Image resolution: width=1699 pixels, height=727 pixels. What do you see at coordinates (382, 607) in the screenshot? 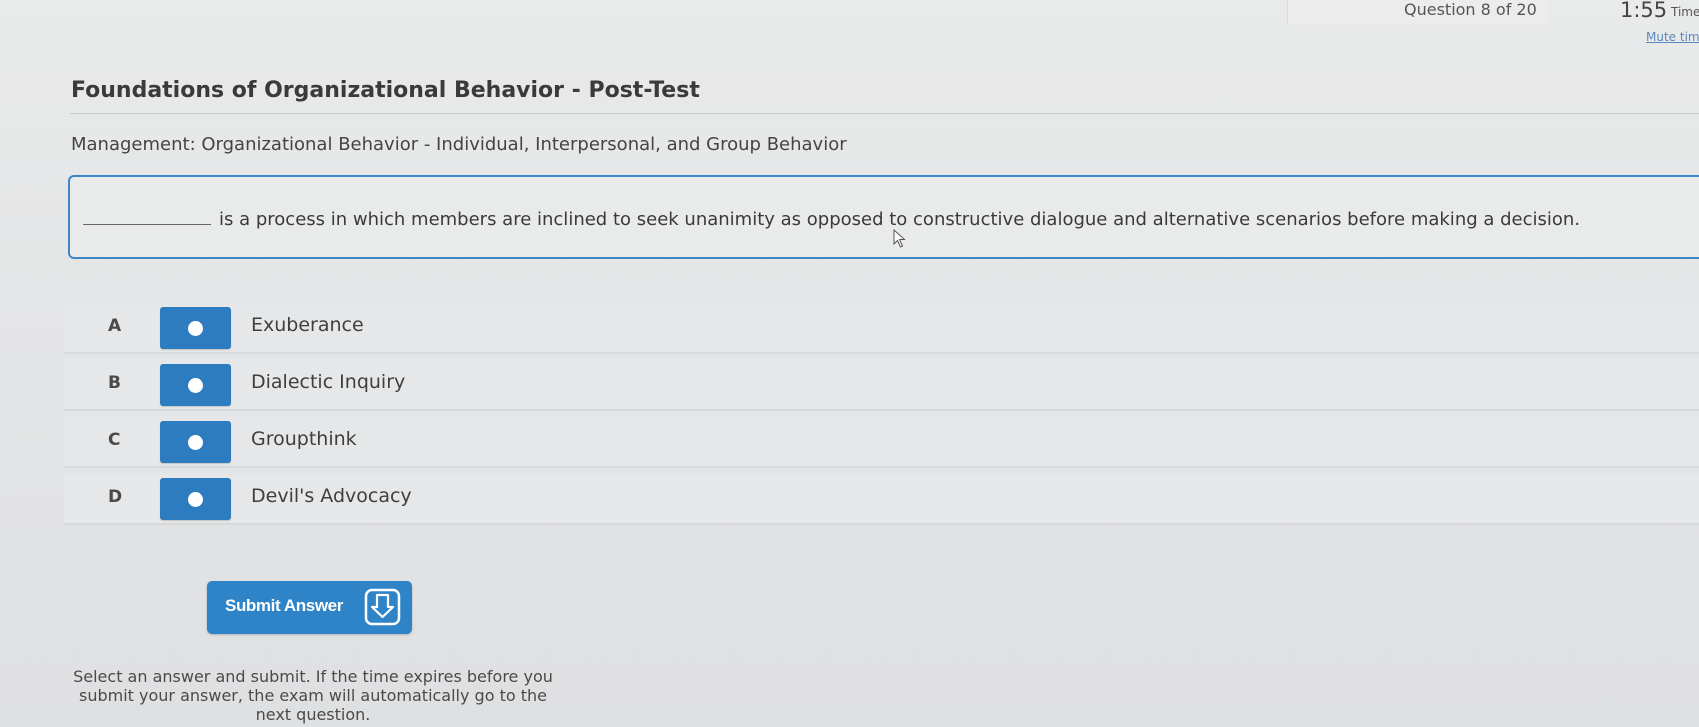
I see `download-tray-icon` at bounding box center [382, 607].